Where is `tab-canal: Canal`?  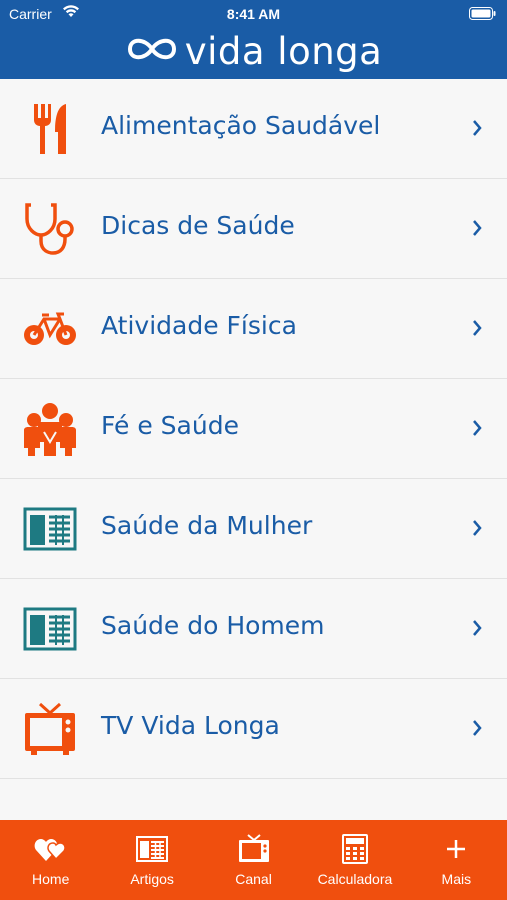
tab-canal: Canal is located at coordinates (253, 860).